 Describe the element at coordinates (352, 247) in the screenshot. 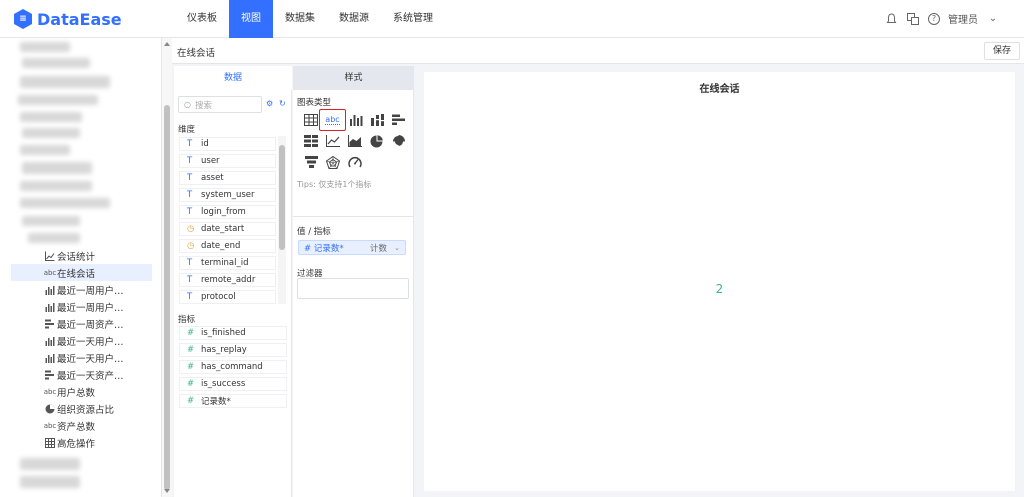

I see `value-metric-chip: # 记录数* 计数 ⌄` at that location.